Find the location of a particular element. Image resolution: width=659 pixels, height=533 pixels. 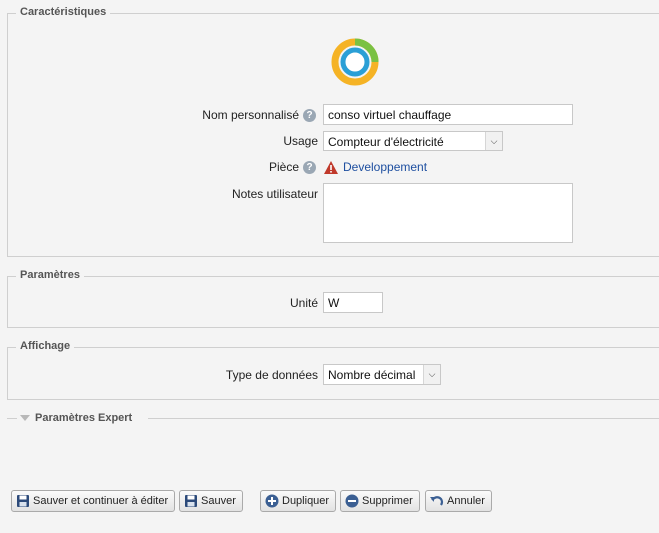

usage-label: Usage is located at coordinates (300, 141).